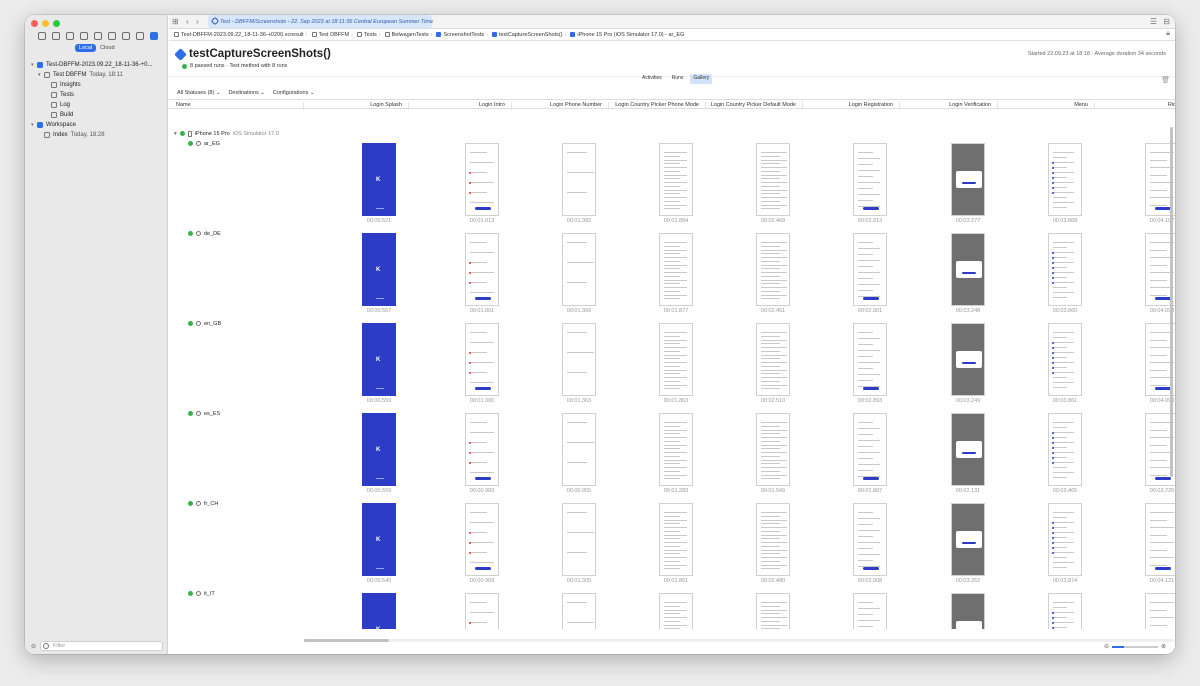 The height and width of the screenshot is (686, 1200). What do you see at coordinates (96, 75) in the screenshot?
I see `tree-item: ▾ Test DBFFM Today, 18:11` at bounding box center [96, 75].